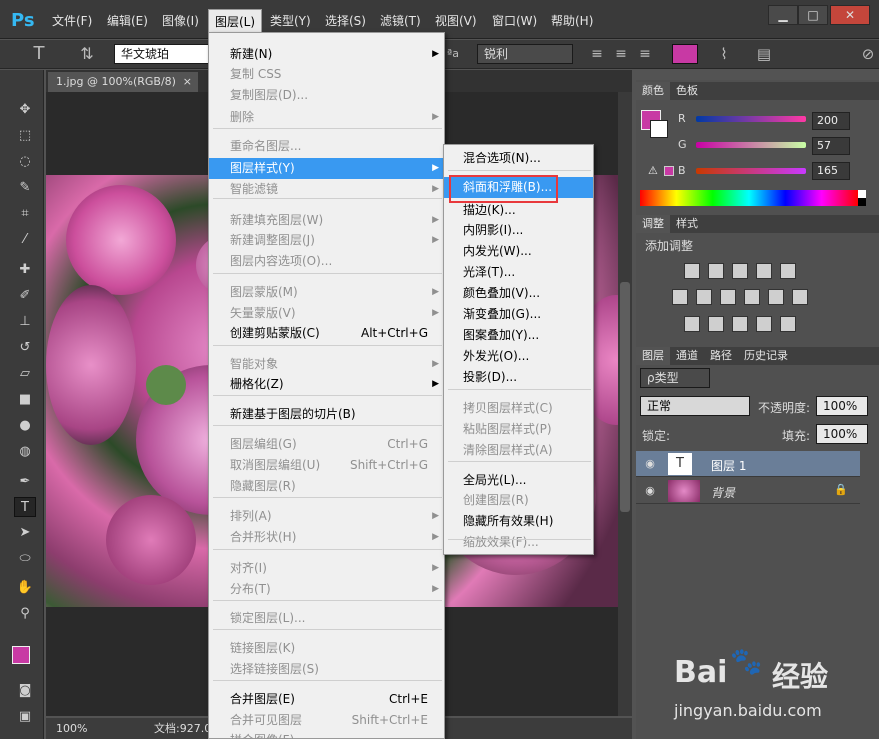 This screenshot has height=739, width=879. What do you see at coordinates (716, 324) in the screenshot?
I see `posterize-icon` at bounding box center [716, 324].